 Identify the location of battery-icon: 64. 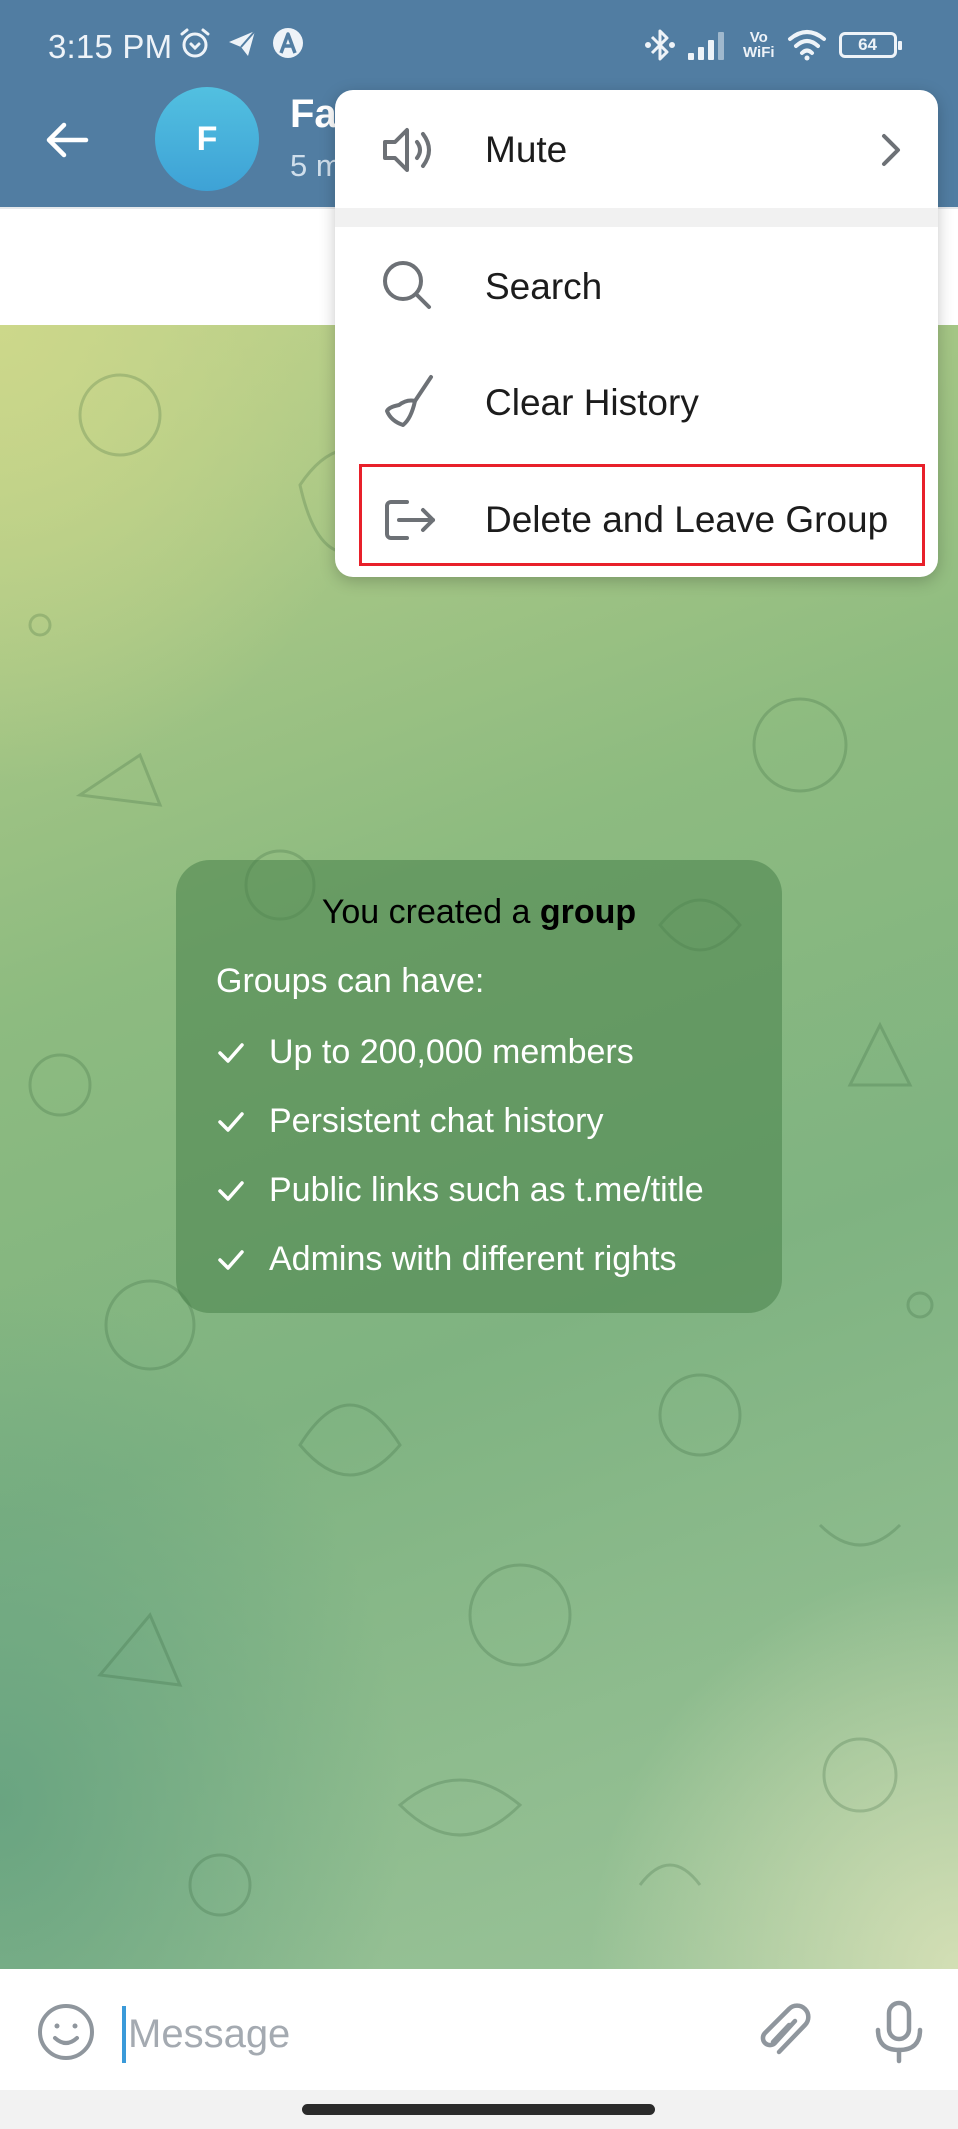
(870, 45).